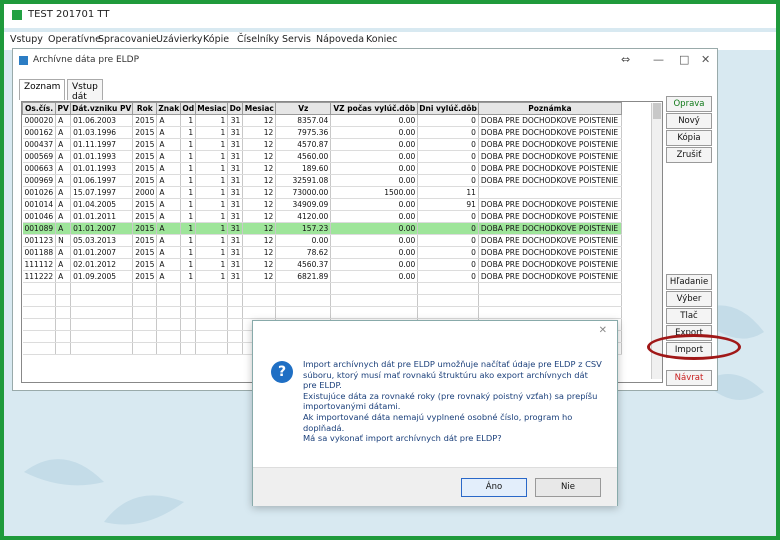  Describe the element at coordinates (689, 282) in the screenshot. I see `hladanie-button: Hľadanie` at that location.